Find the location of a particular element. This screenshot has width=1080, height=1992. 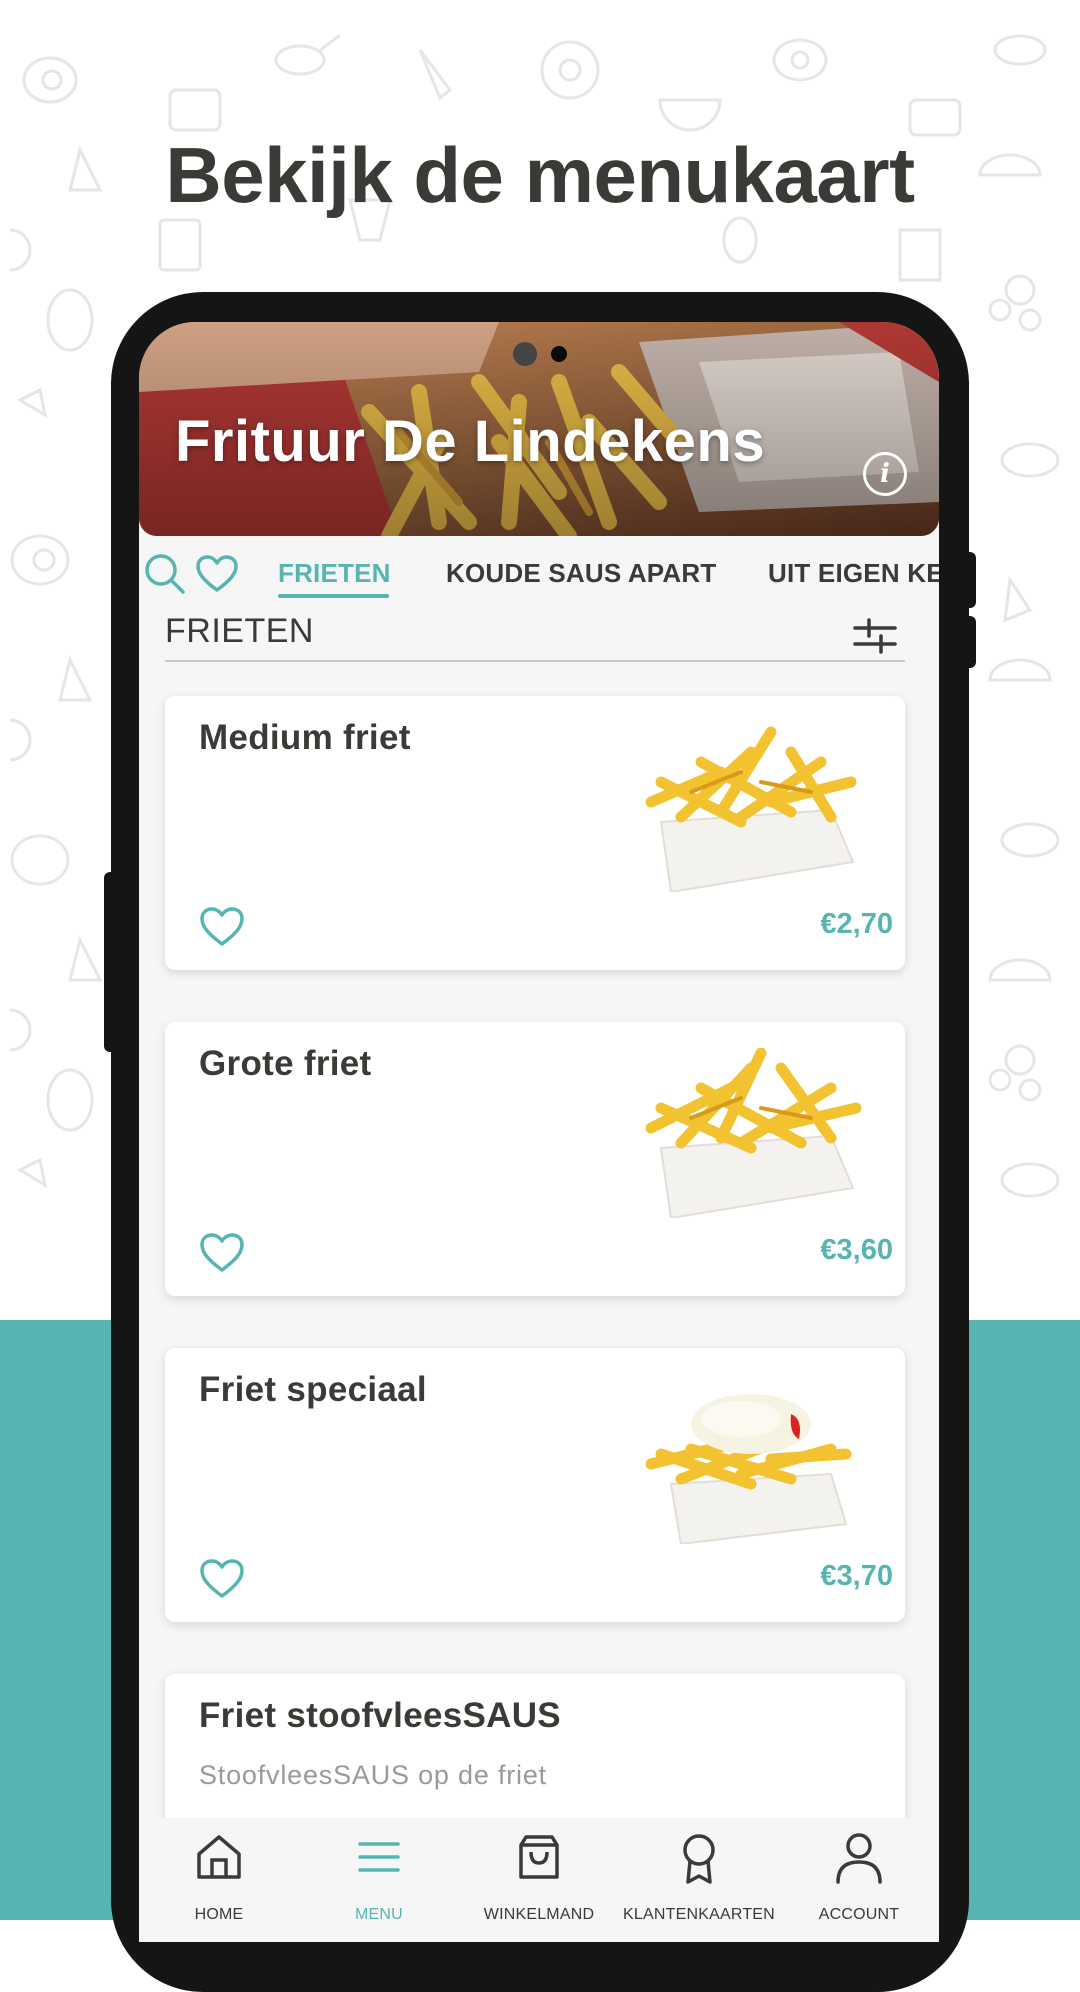

tab-frieten: FRIETEN is located at coordinates (334, 573).